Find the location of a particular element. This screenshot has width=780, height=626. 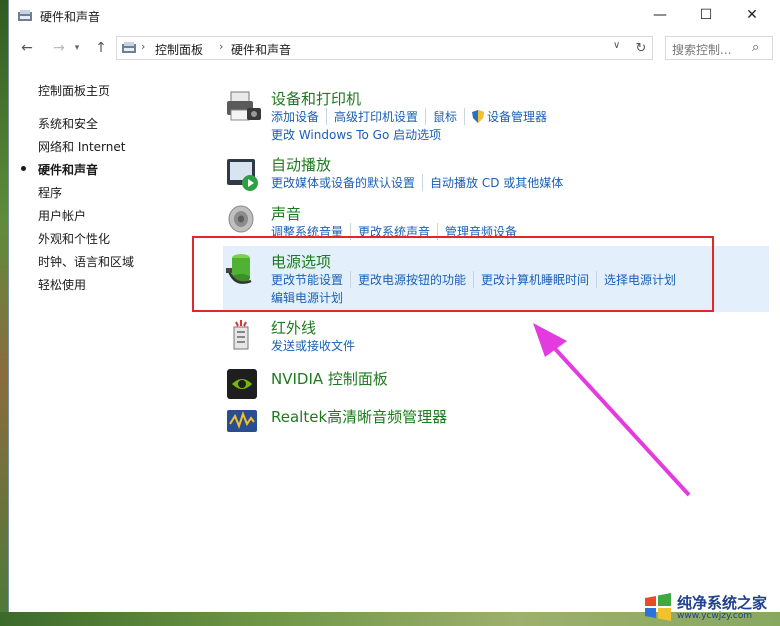

infrared-icon is located at coordinates (243, 337).